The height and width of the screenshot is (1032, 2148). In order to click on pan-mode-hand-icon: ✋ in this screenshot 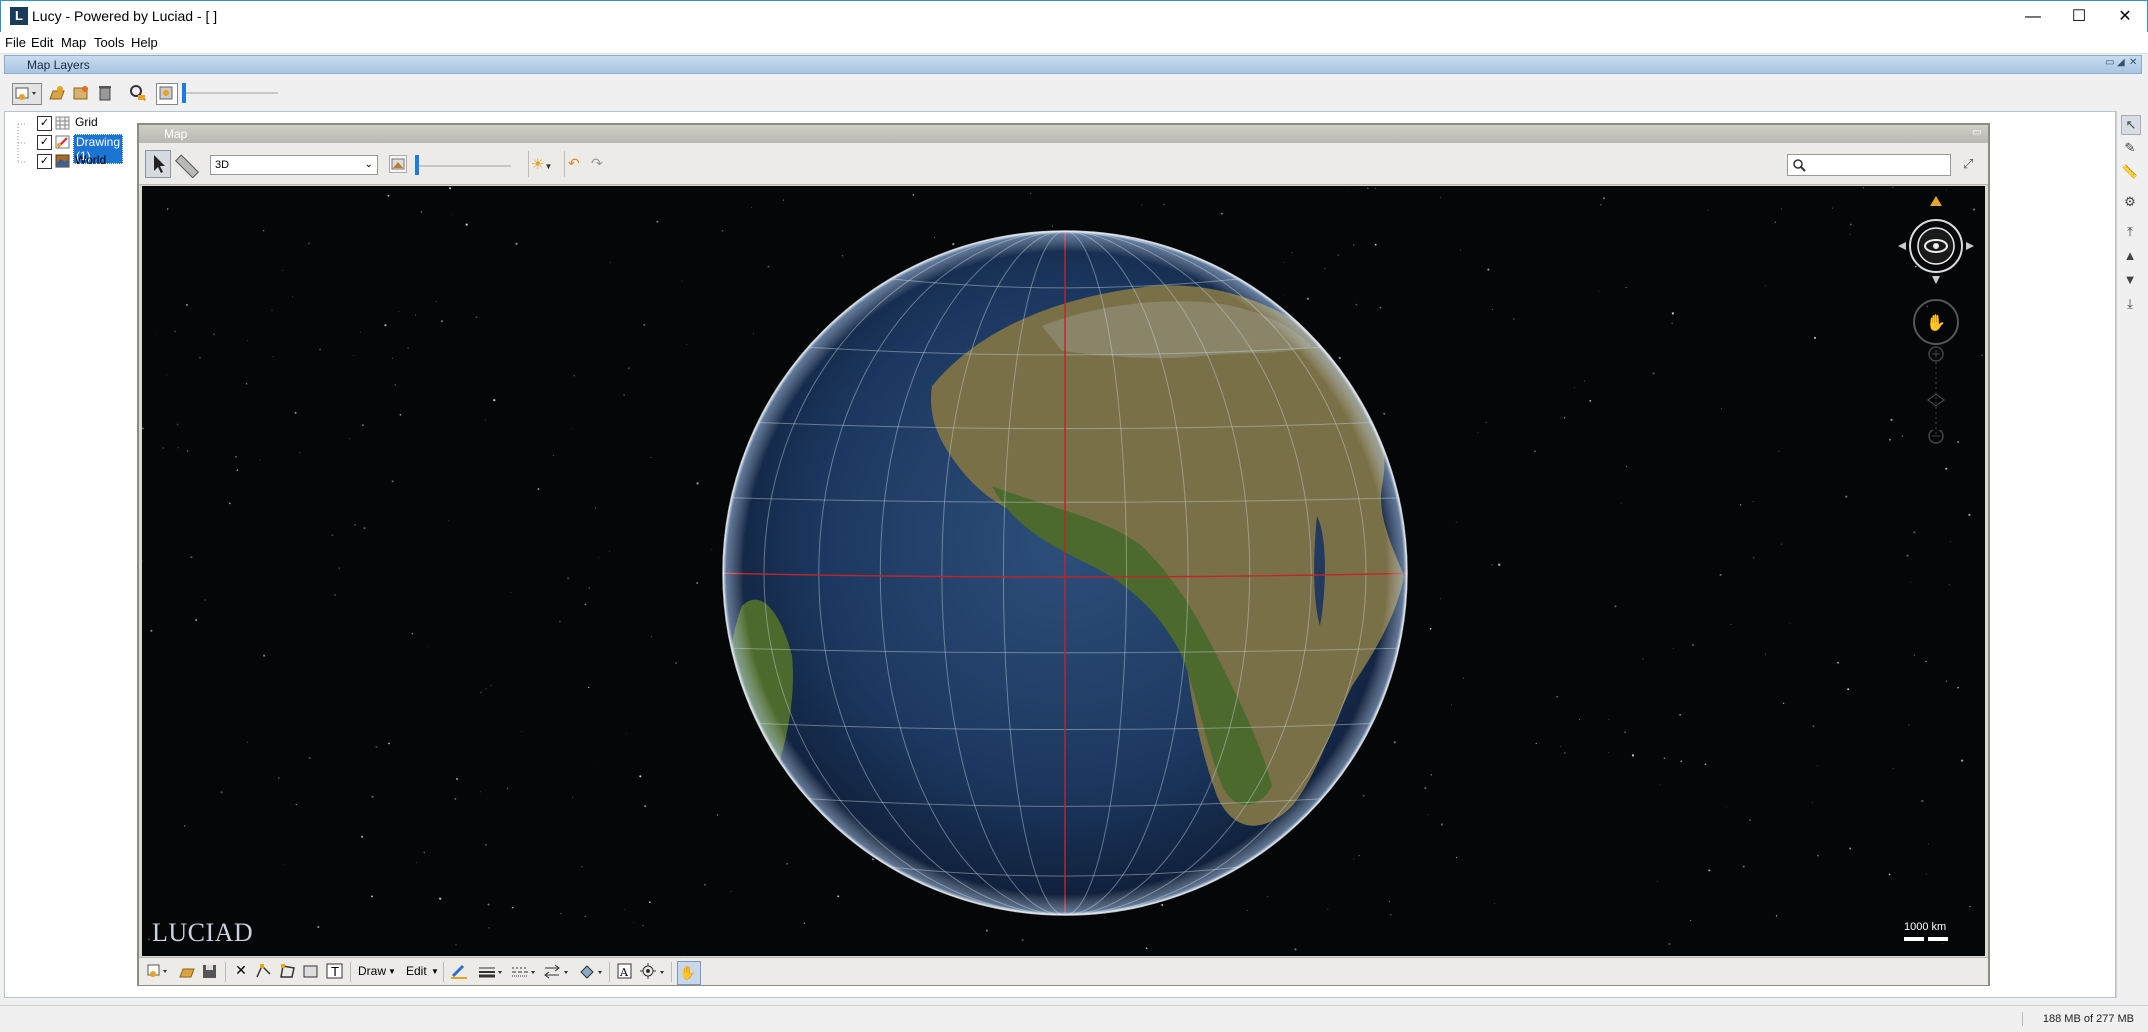, I will do `click(689, 973)`.